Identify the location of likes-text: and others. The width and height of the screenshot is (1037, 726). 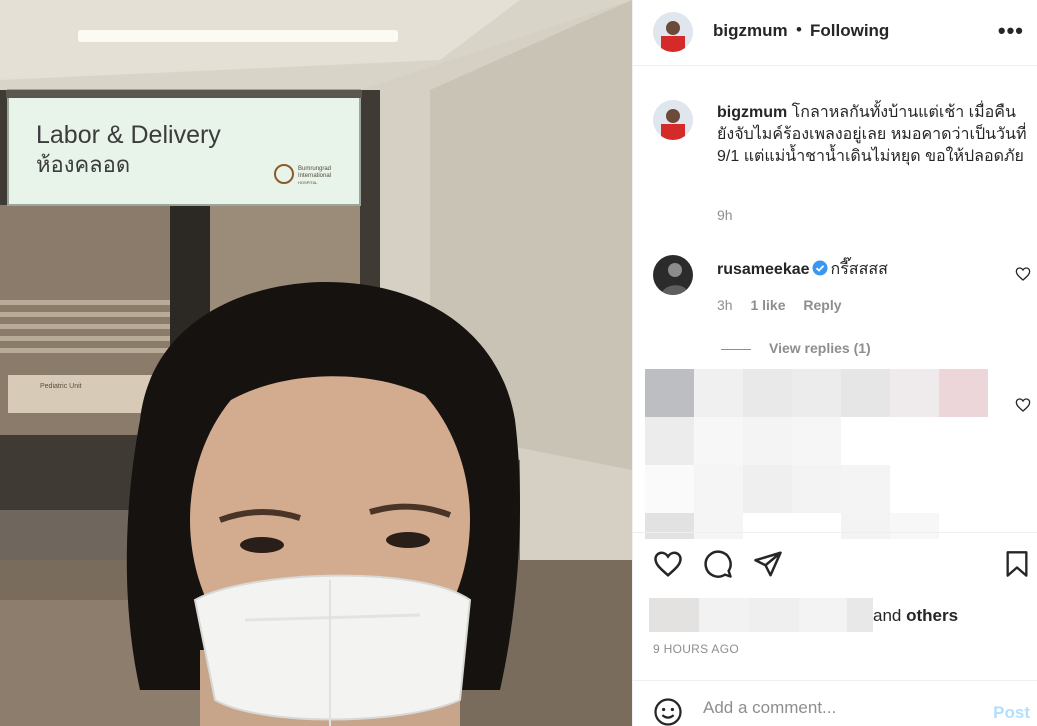
(915, 616).